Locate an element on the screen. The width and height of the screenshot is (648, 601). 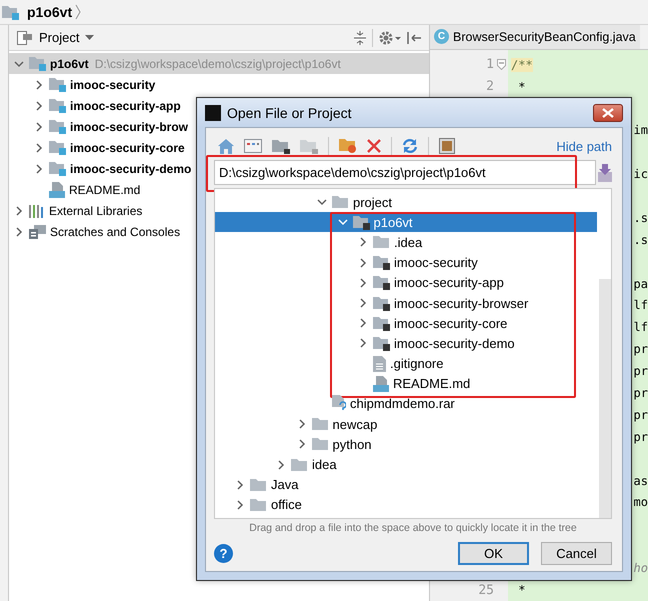
line-number: 2 is located at coordinates (490, 86).